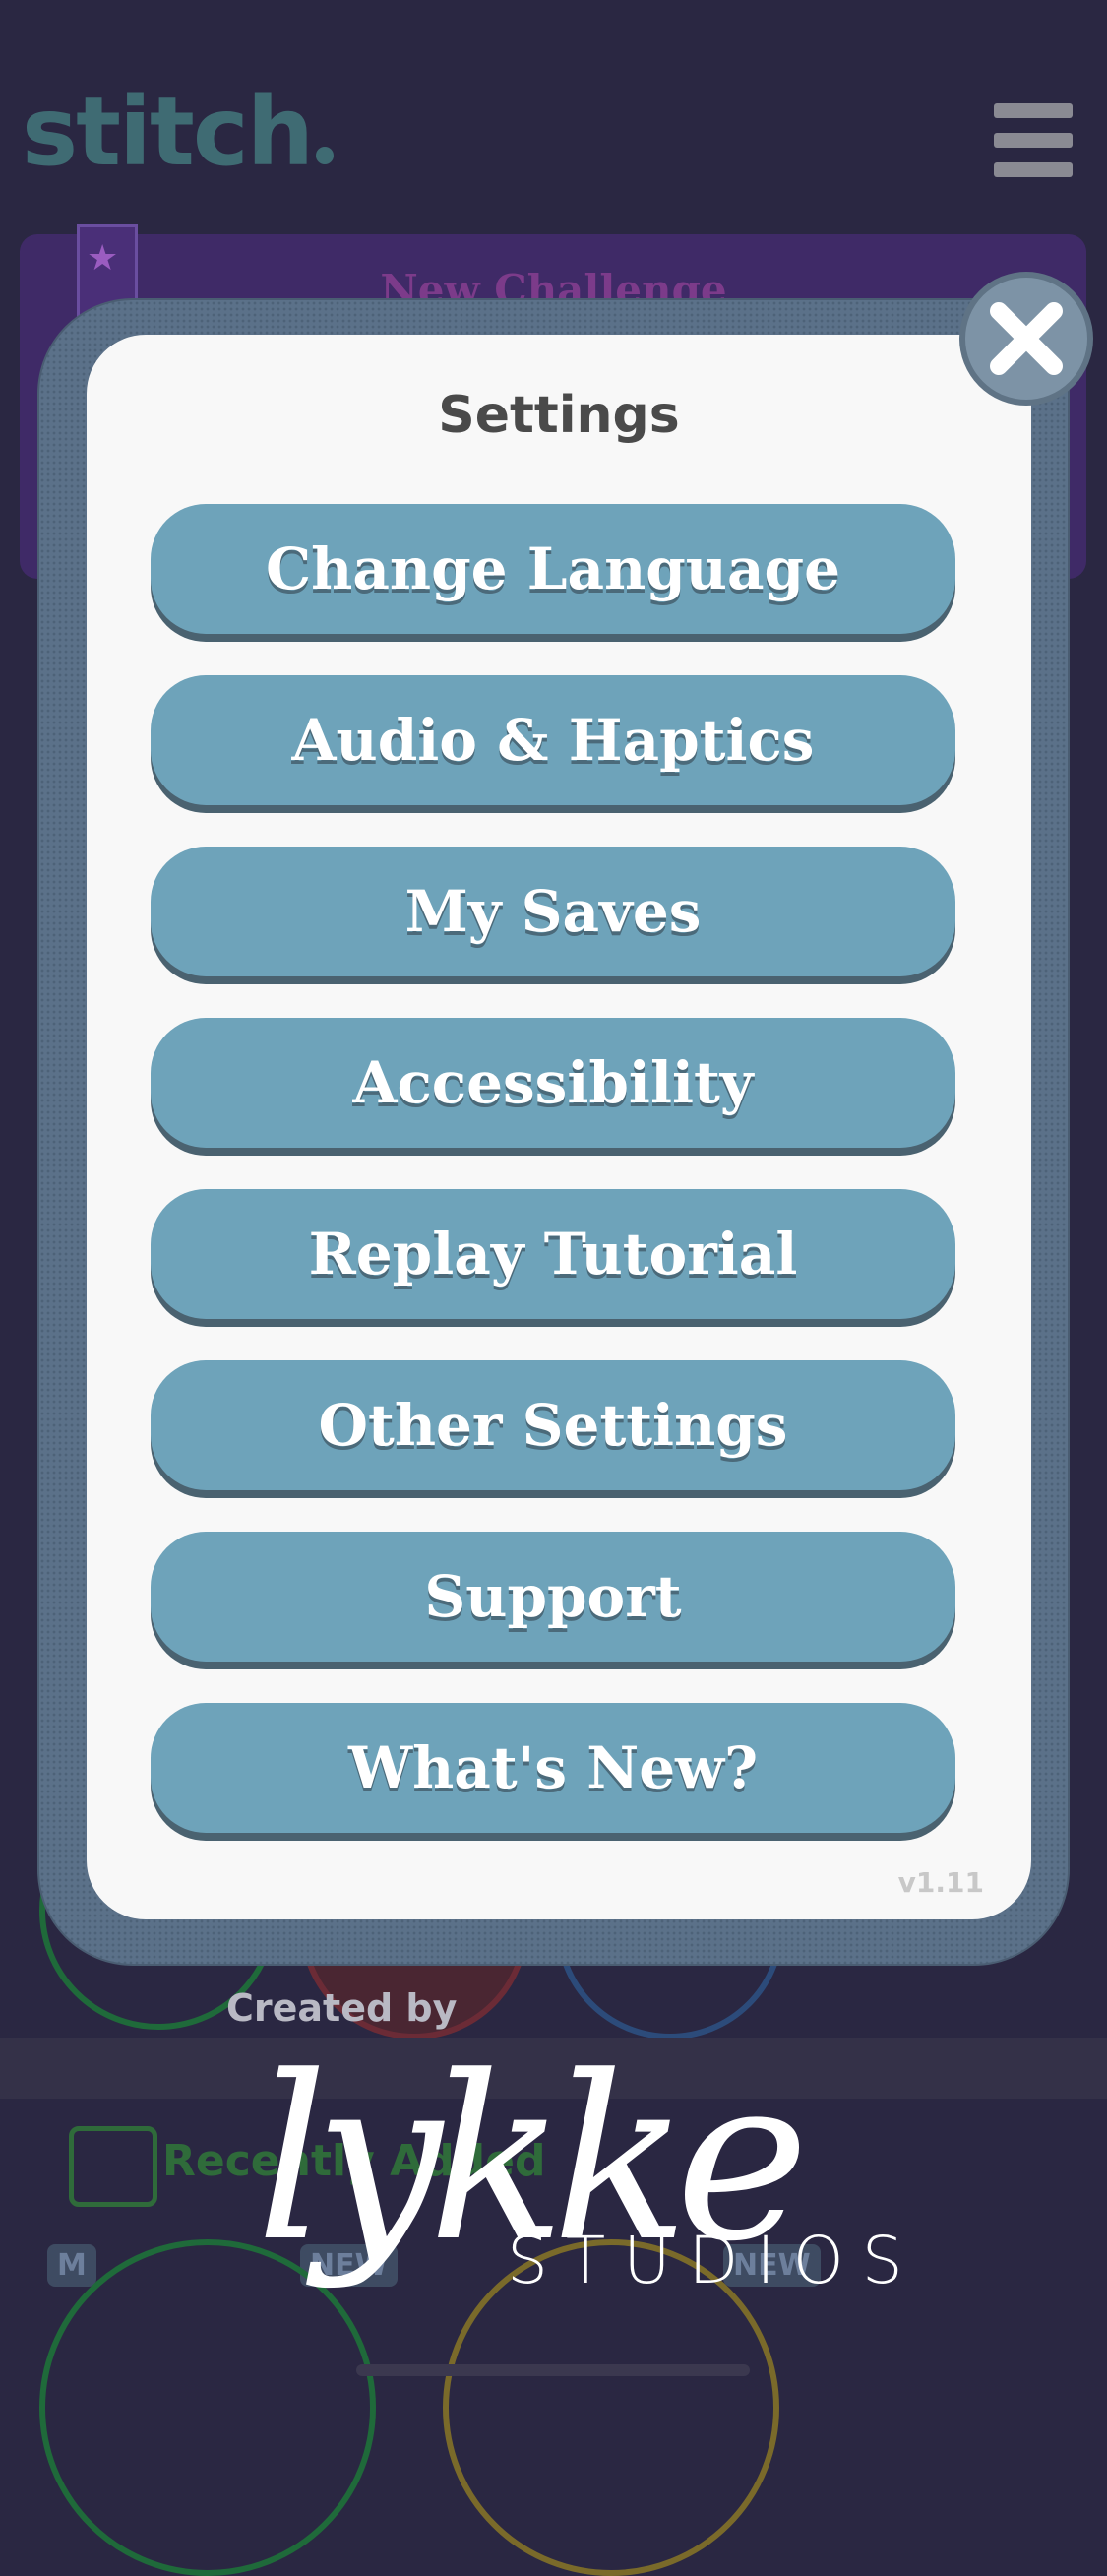 The height and width of the screenshot is (2576, 1107). I want to click on size-tag: M, so click(72, 2265).